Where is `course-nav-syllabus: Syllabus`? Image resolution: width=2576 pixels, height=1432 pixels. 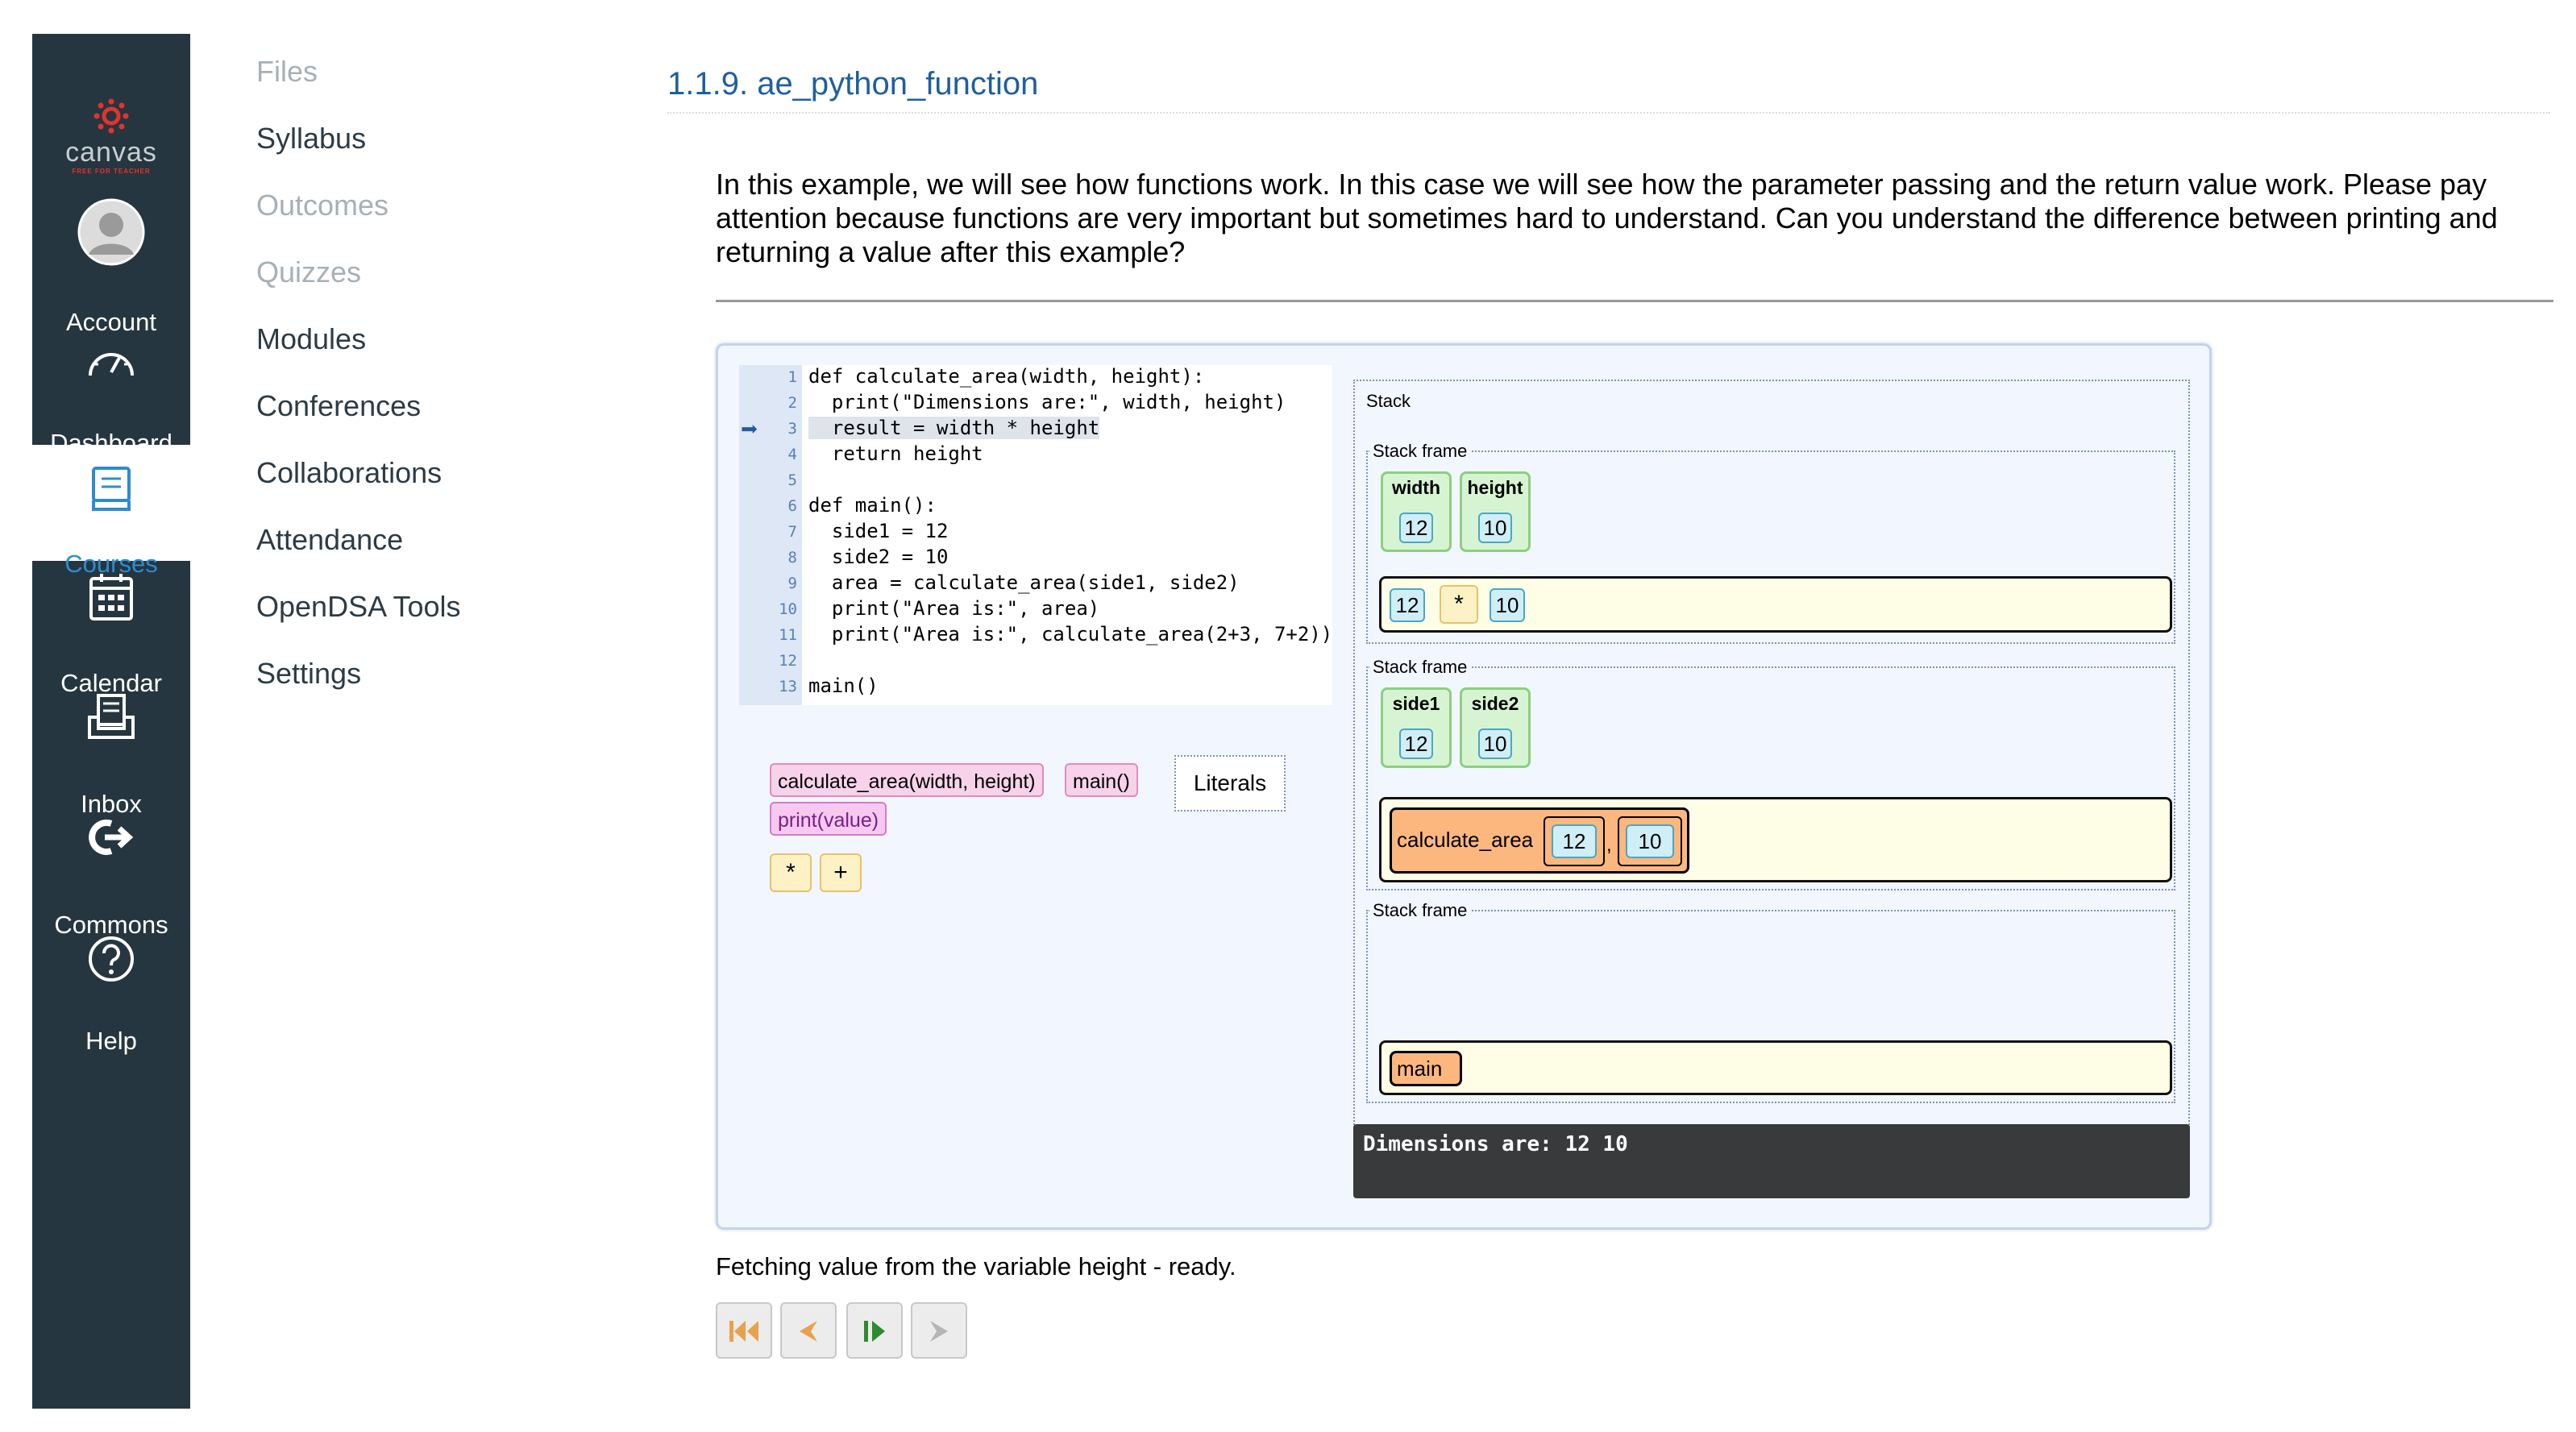
course-nav-syllabus: Syllabus is located at coordinates (311, 139).